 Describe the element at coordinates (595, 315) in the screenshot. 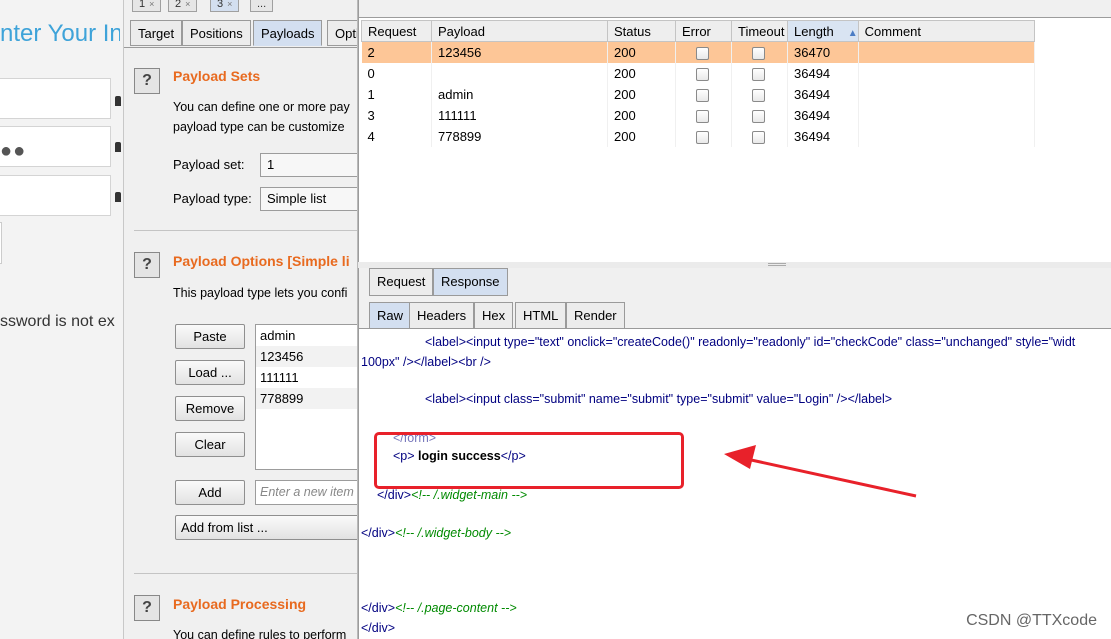

I see `tab-render: Render` at that location.